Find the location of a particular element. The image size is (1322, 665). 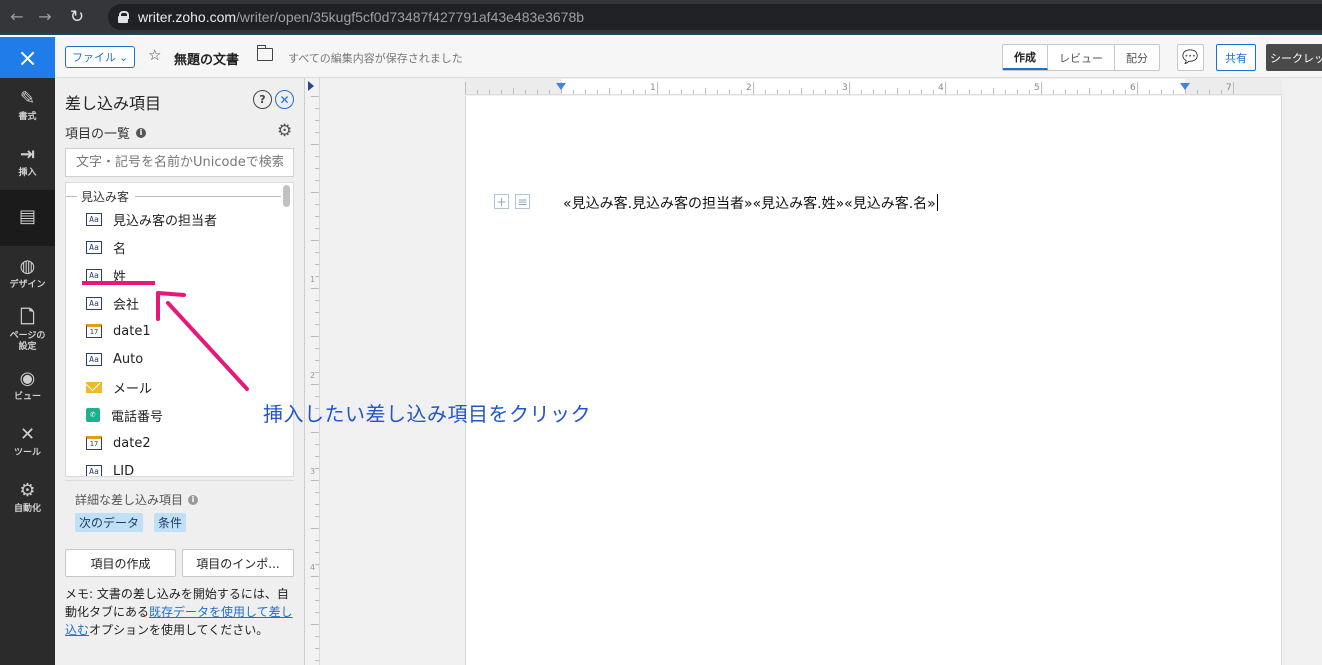

list-item: ✆ 電話番号 is located at coordinates (124, 415).